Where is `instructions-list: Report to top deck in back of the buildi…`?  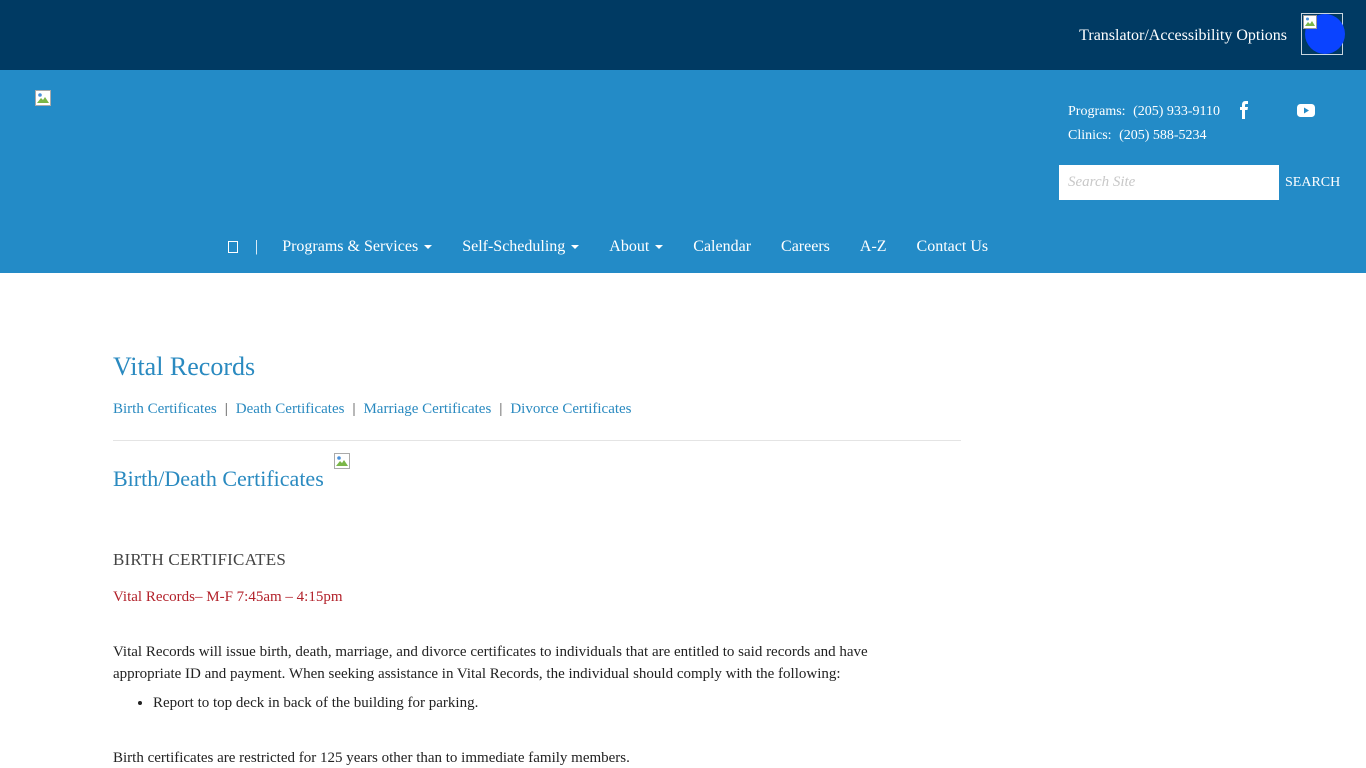 instructions-list: Report to top deck in back of the buildi… is located at coordinates (295, 703).